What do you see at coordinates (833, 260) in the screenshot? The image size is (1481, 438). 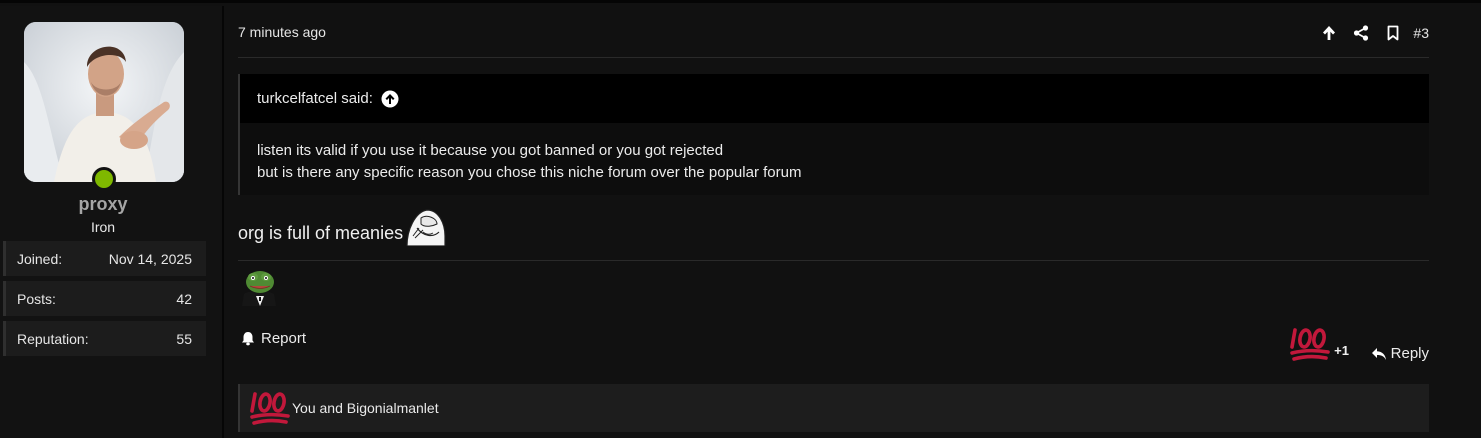 I see `signature-separator` at bounding box center [833, 260].